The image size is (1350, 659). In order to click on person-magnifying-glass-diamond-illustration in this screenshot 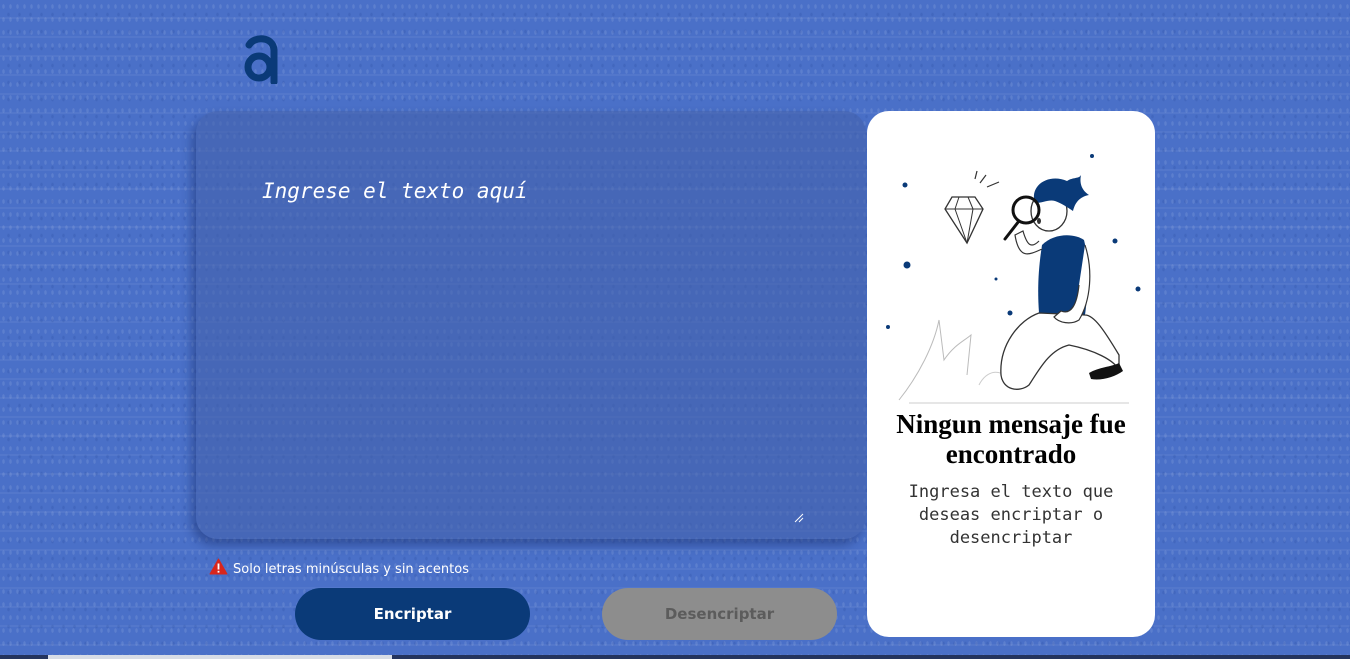, I will do `click(1013, 279)`.